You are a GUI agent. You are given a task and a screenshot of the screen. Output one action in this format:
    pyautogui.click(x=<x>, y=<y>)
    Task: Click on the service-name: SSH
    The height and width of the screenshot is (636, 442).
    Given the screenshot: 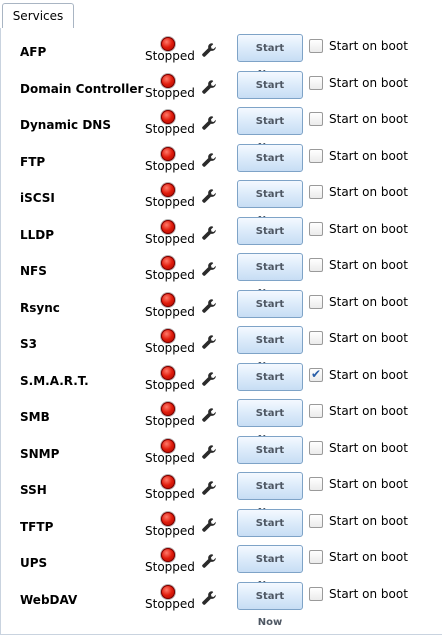 What is the action you would take?
    pyautogui.click(x=33, y=490)
    